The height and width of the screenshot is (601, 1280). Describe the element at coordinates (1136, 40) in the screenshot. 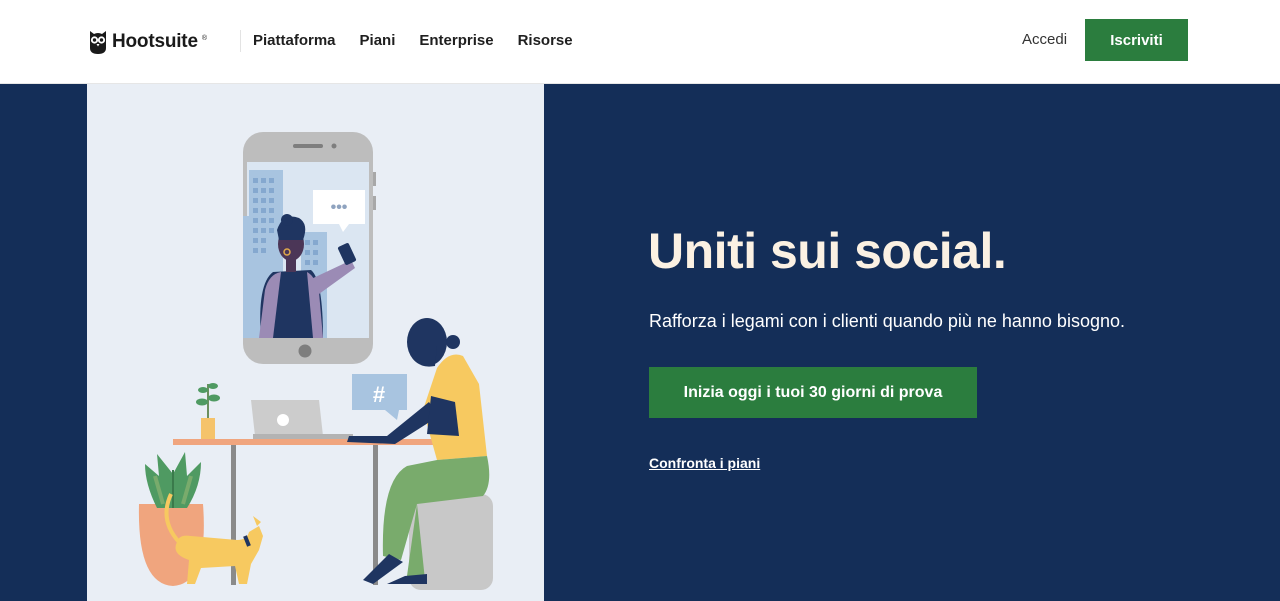

I see `signup-button: Iscriviti` at that location.